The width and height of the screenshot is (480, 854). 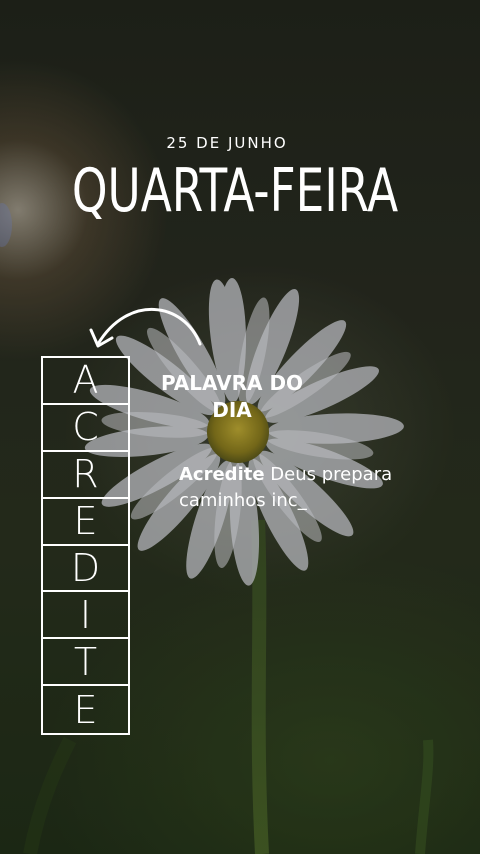 What do you see at coordinates (232, 383) in the screenshot?
I see `heading-line-1: PALAVRA DO` at bounding box center [232, 383].